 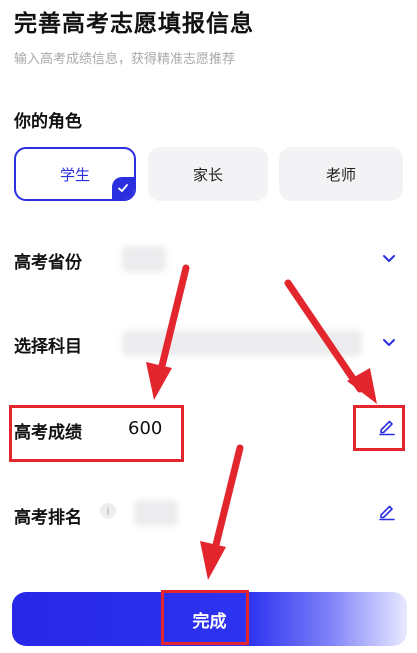 I want to click on role-section-label: 你的角色, so click(x=48, y=122).